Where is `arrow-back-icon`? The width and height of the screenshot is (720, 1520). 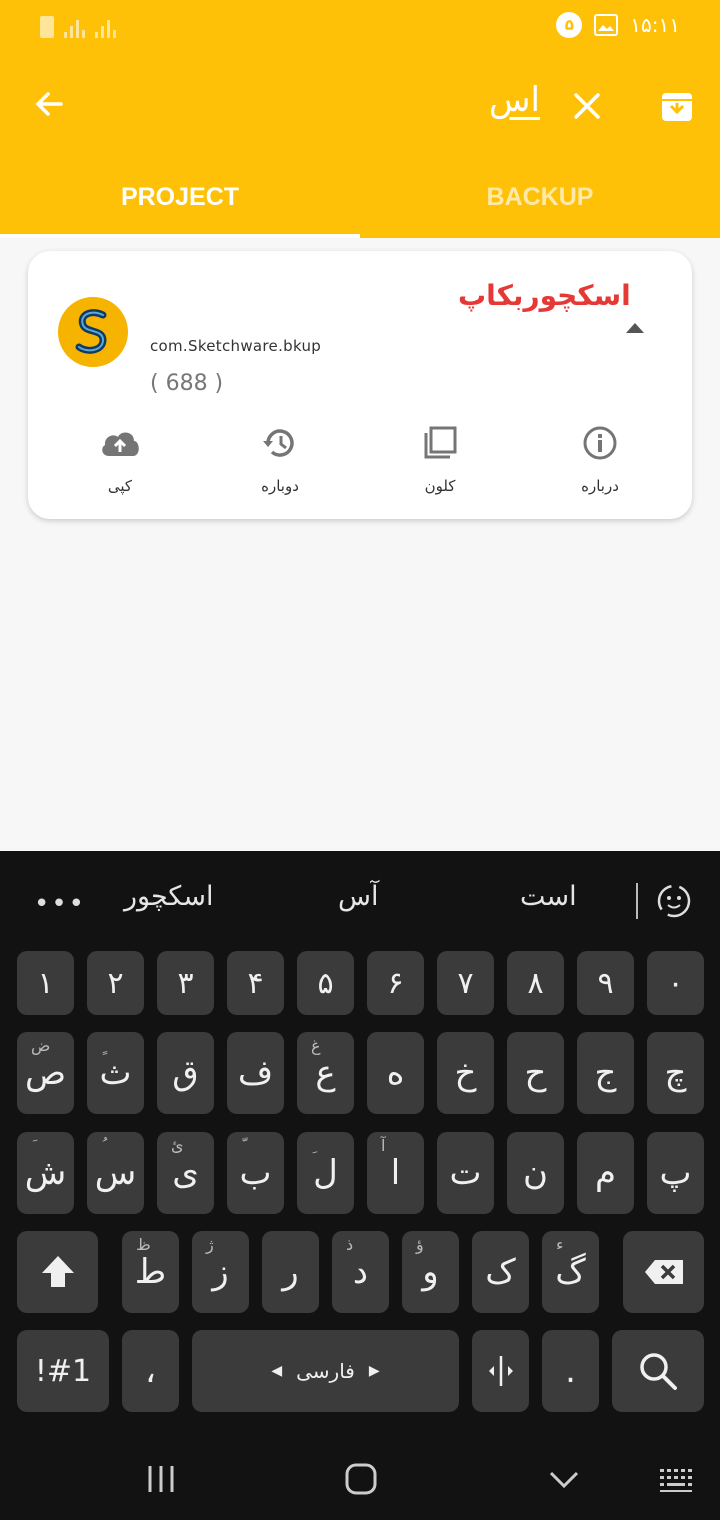 arrow-back-icon is located at coordinates (49, 104).